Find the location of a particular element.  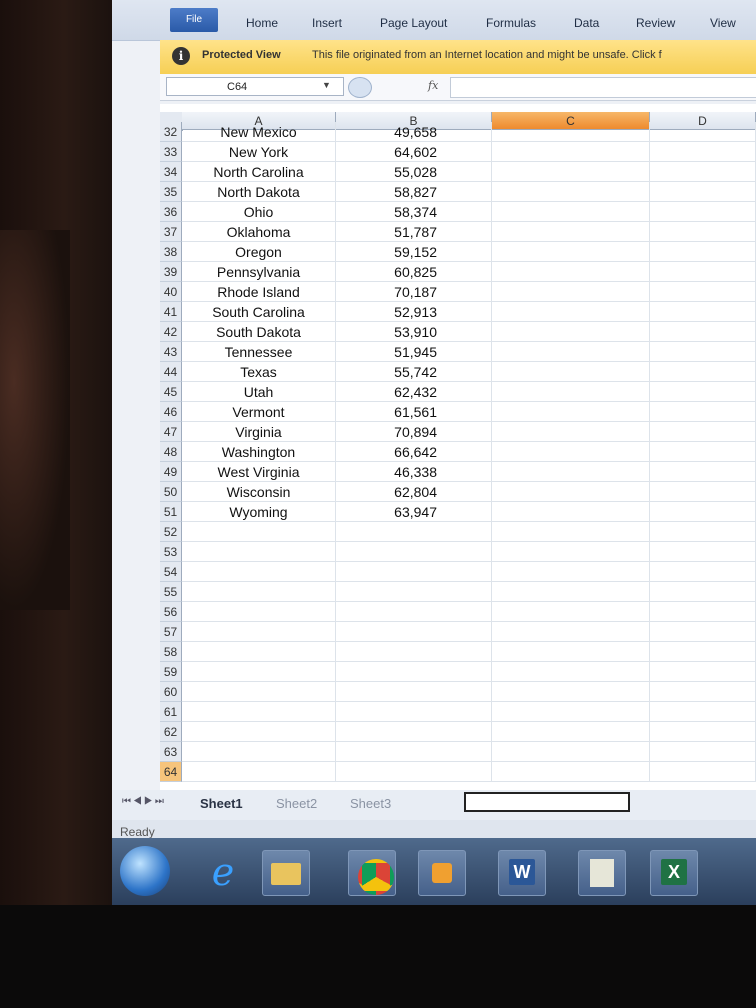

tab-data: Data is located at coordinates (586, 23).